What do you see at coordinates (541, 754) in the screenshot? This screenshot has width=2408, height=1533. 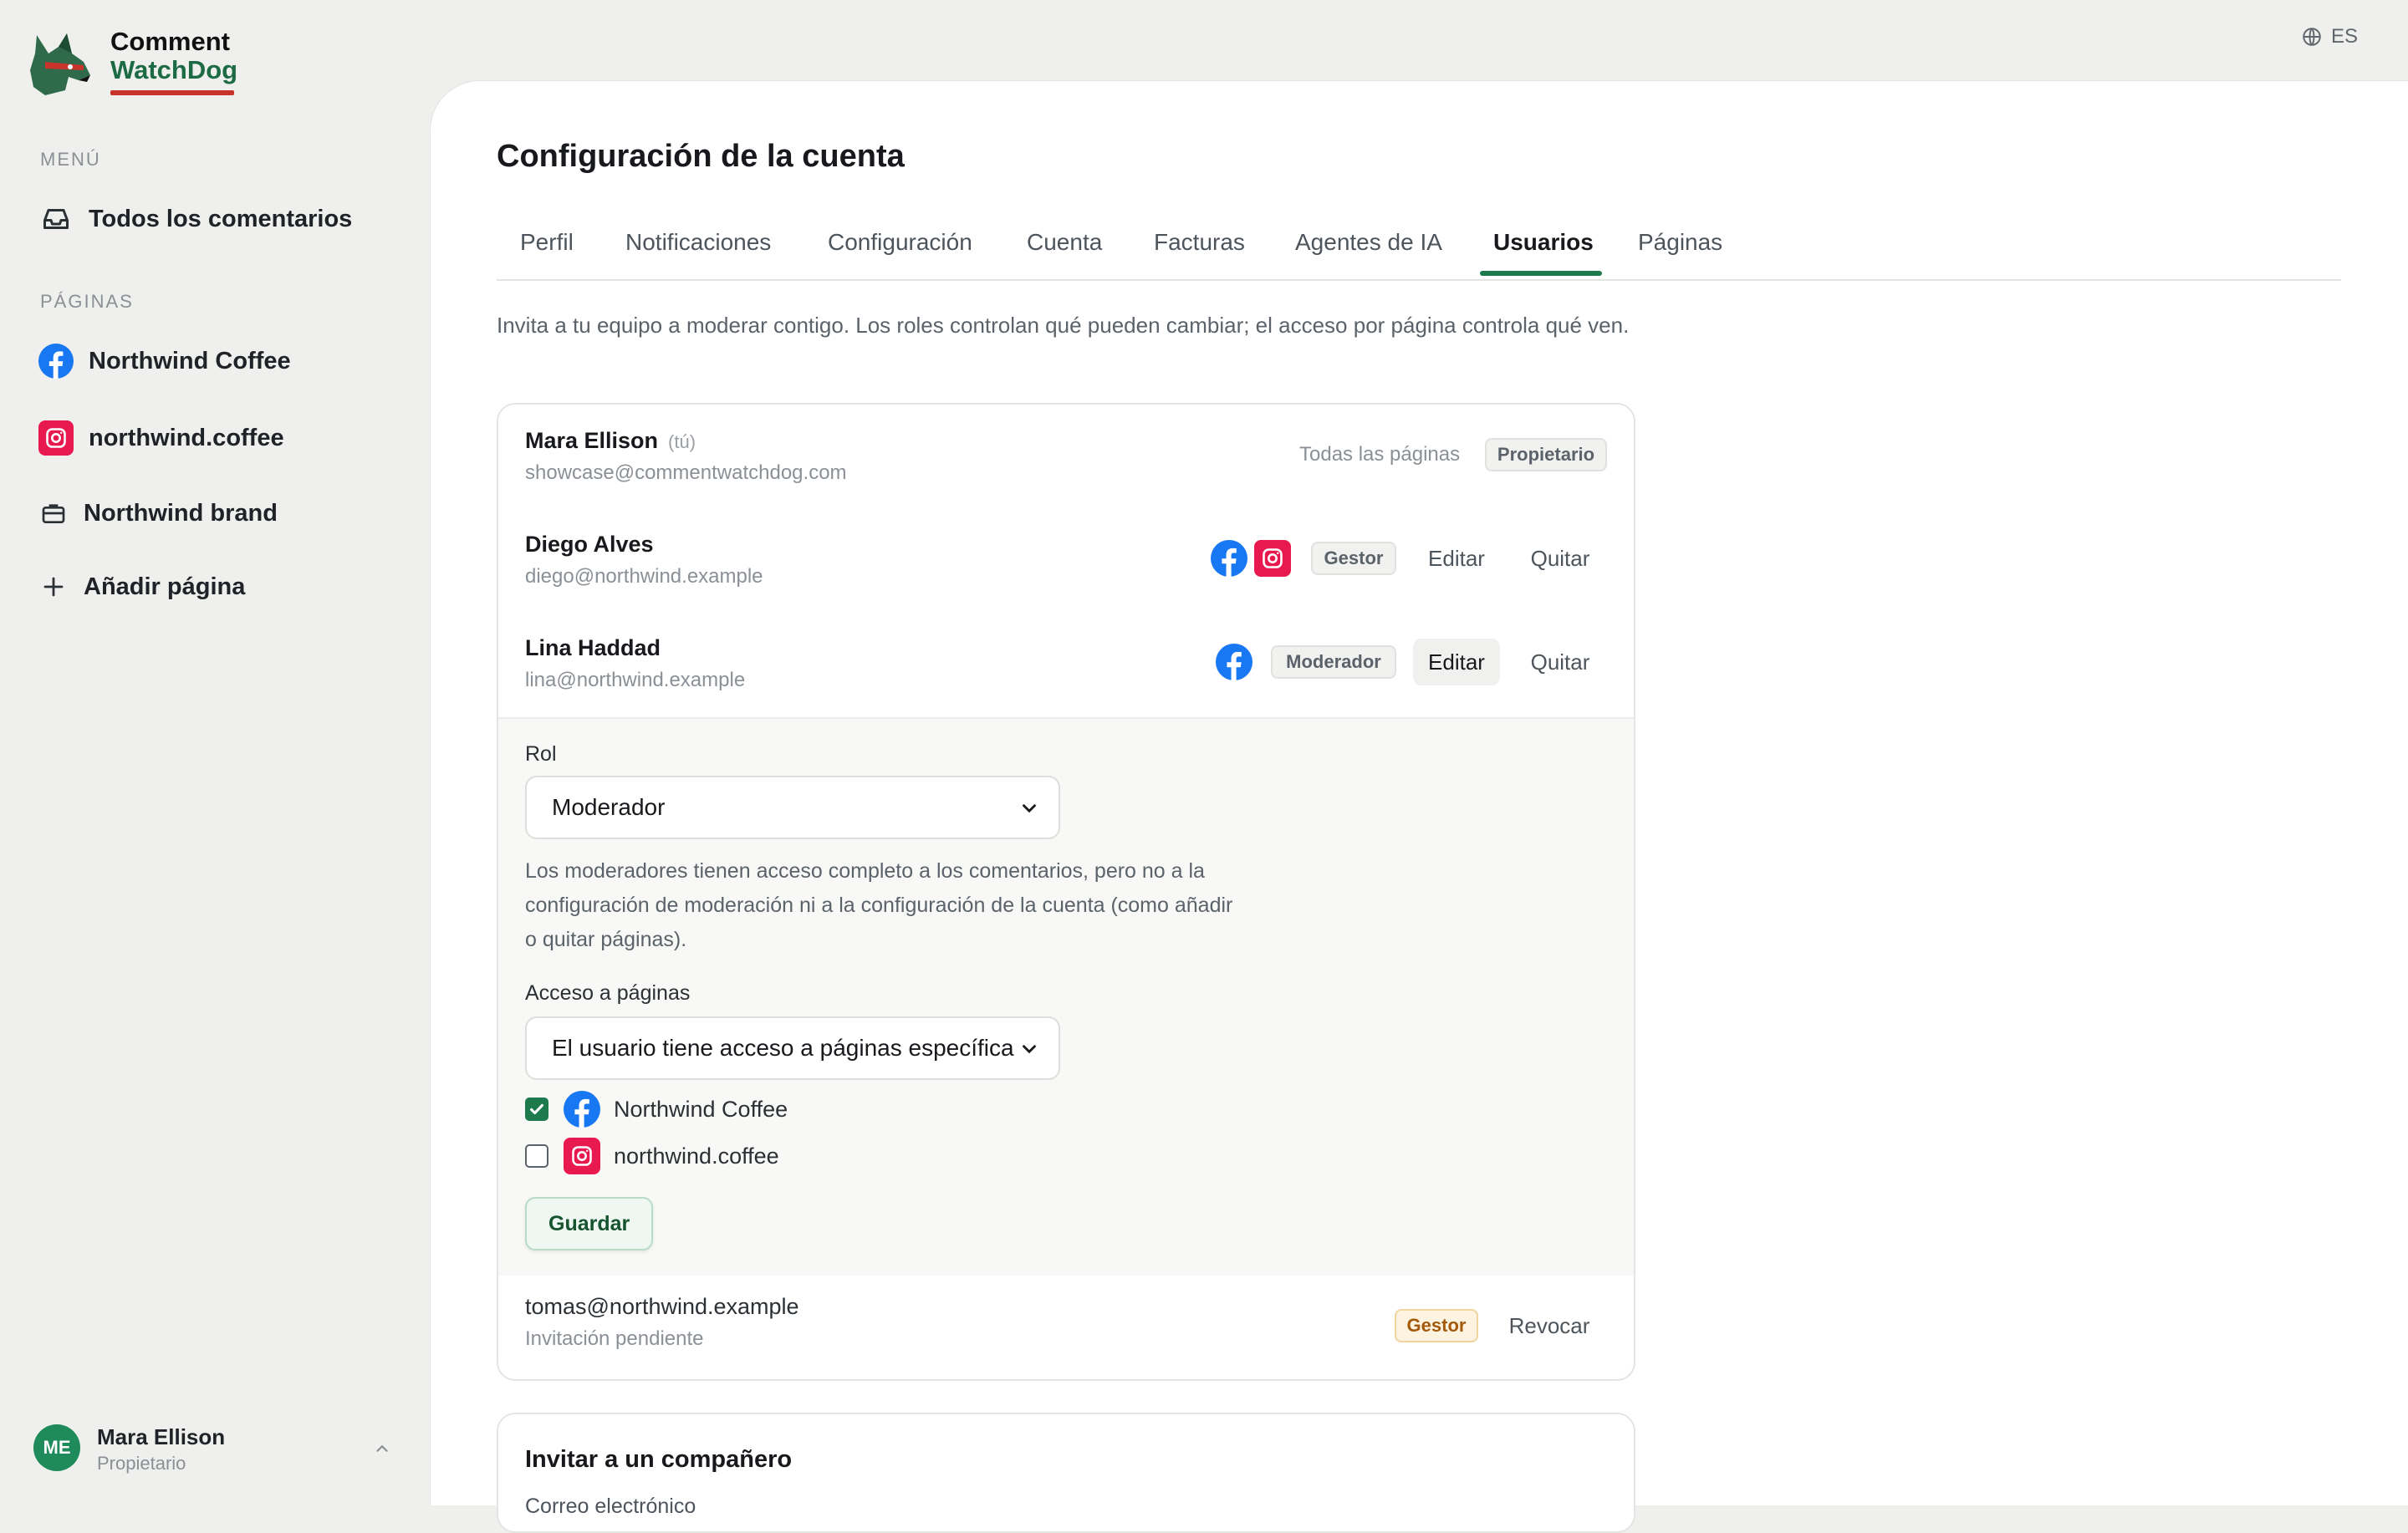 I see `role-field-label: Rol` at bounding box center [541, 754].